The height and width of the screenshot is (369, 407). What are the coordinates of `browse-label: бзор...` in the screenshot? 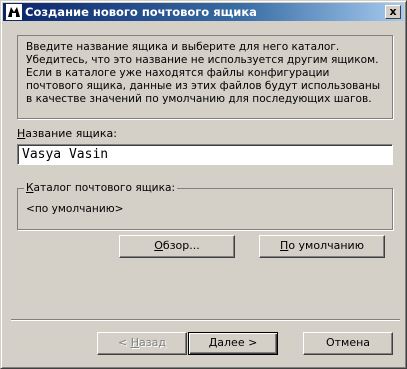 It's located at (181, 245).